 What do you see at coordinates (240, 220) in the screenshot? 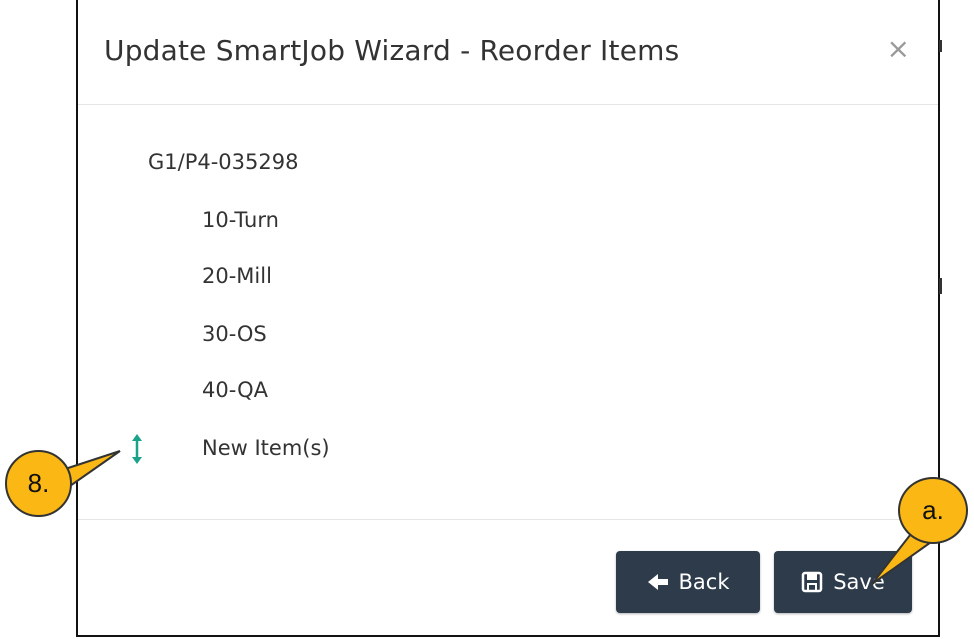
I see `tree-item-10-turn: 10-Turn` at bounding box center [240, 220].